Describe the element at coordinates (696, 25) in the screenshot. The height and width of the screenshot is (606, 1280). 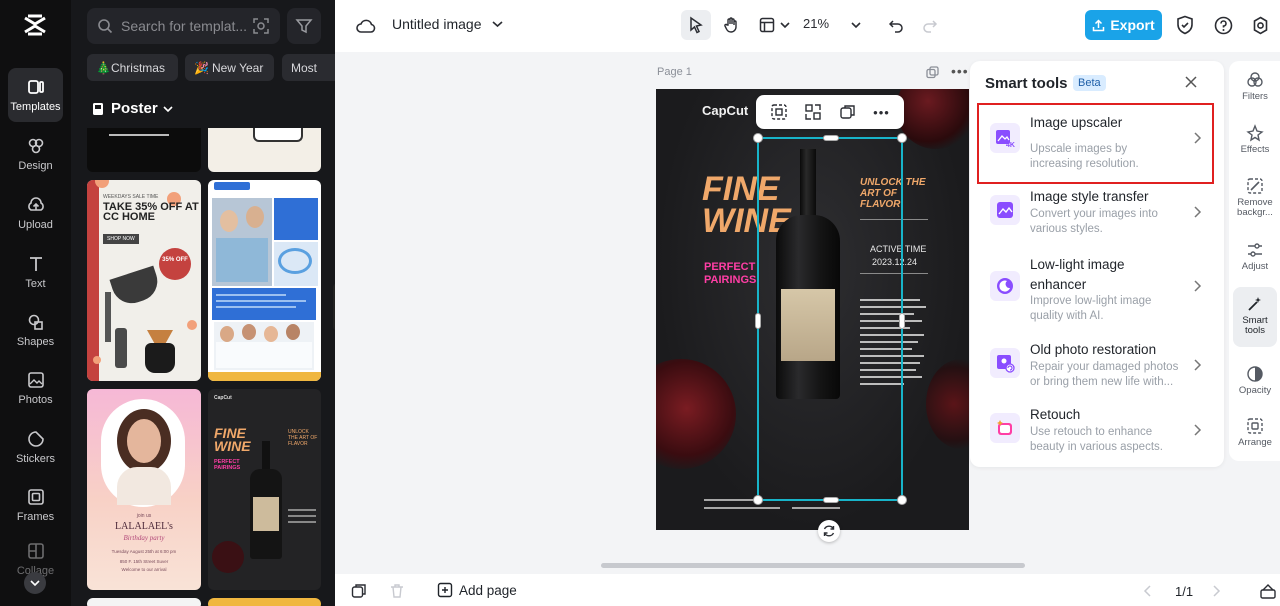
I see `select-tool-button` at that location.